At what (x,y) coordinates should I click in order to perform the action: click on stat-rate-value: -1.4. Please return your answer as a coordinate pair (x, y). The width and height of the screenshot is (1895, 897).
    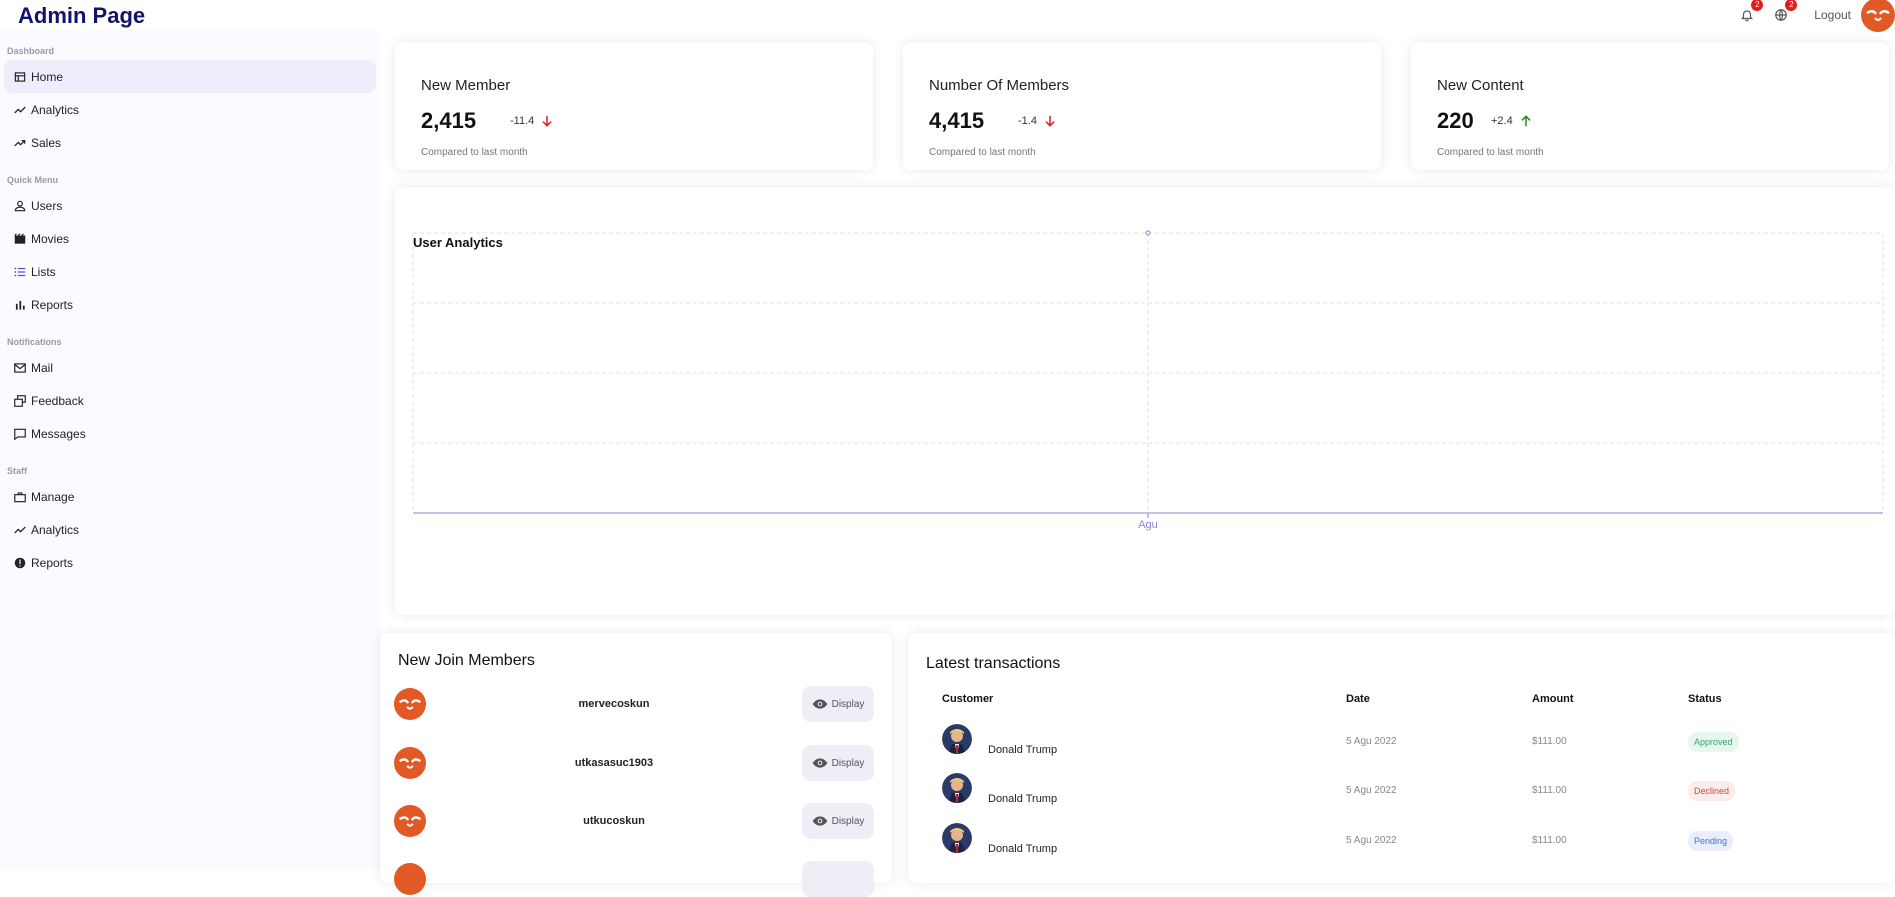
    Looking at the image, I should click on (1027, 121).